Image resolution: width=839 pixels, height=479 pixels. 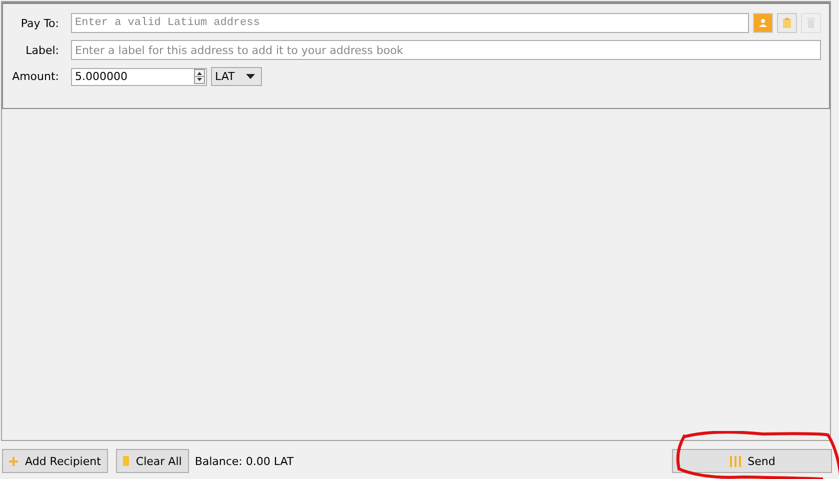 What do you see at coordinates (410, 23) in the screenshot?
I see `pay-to-field: Enter a valid Latium address` at bounding box center [410, 23].